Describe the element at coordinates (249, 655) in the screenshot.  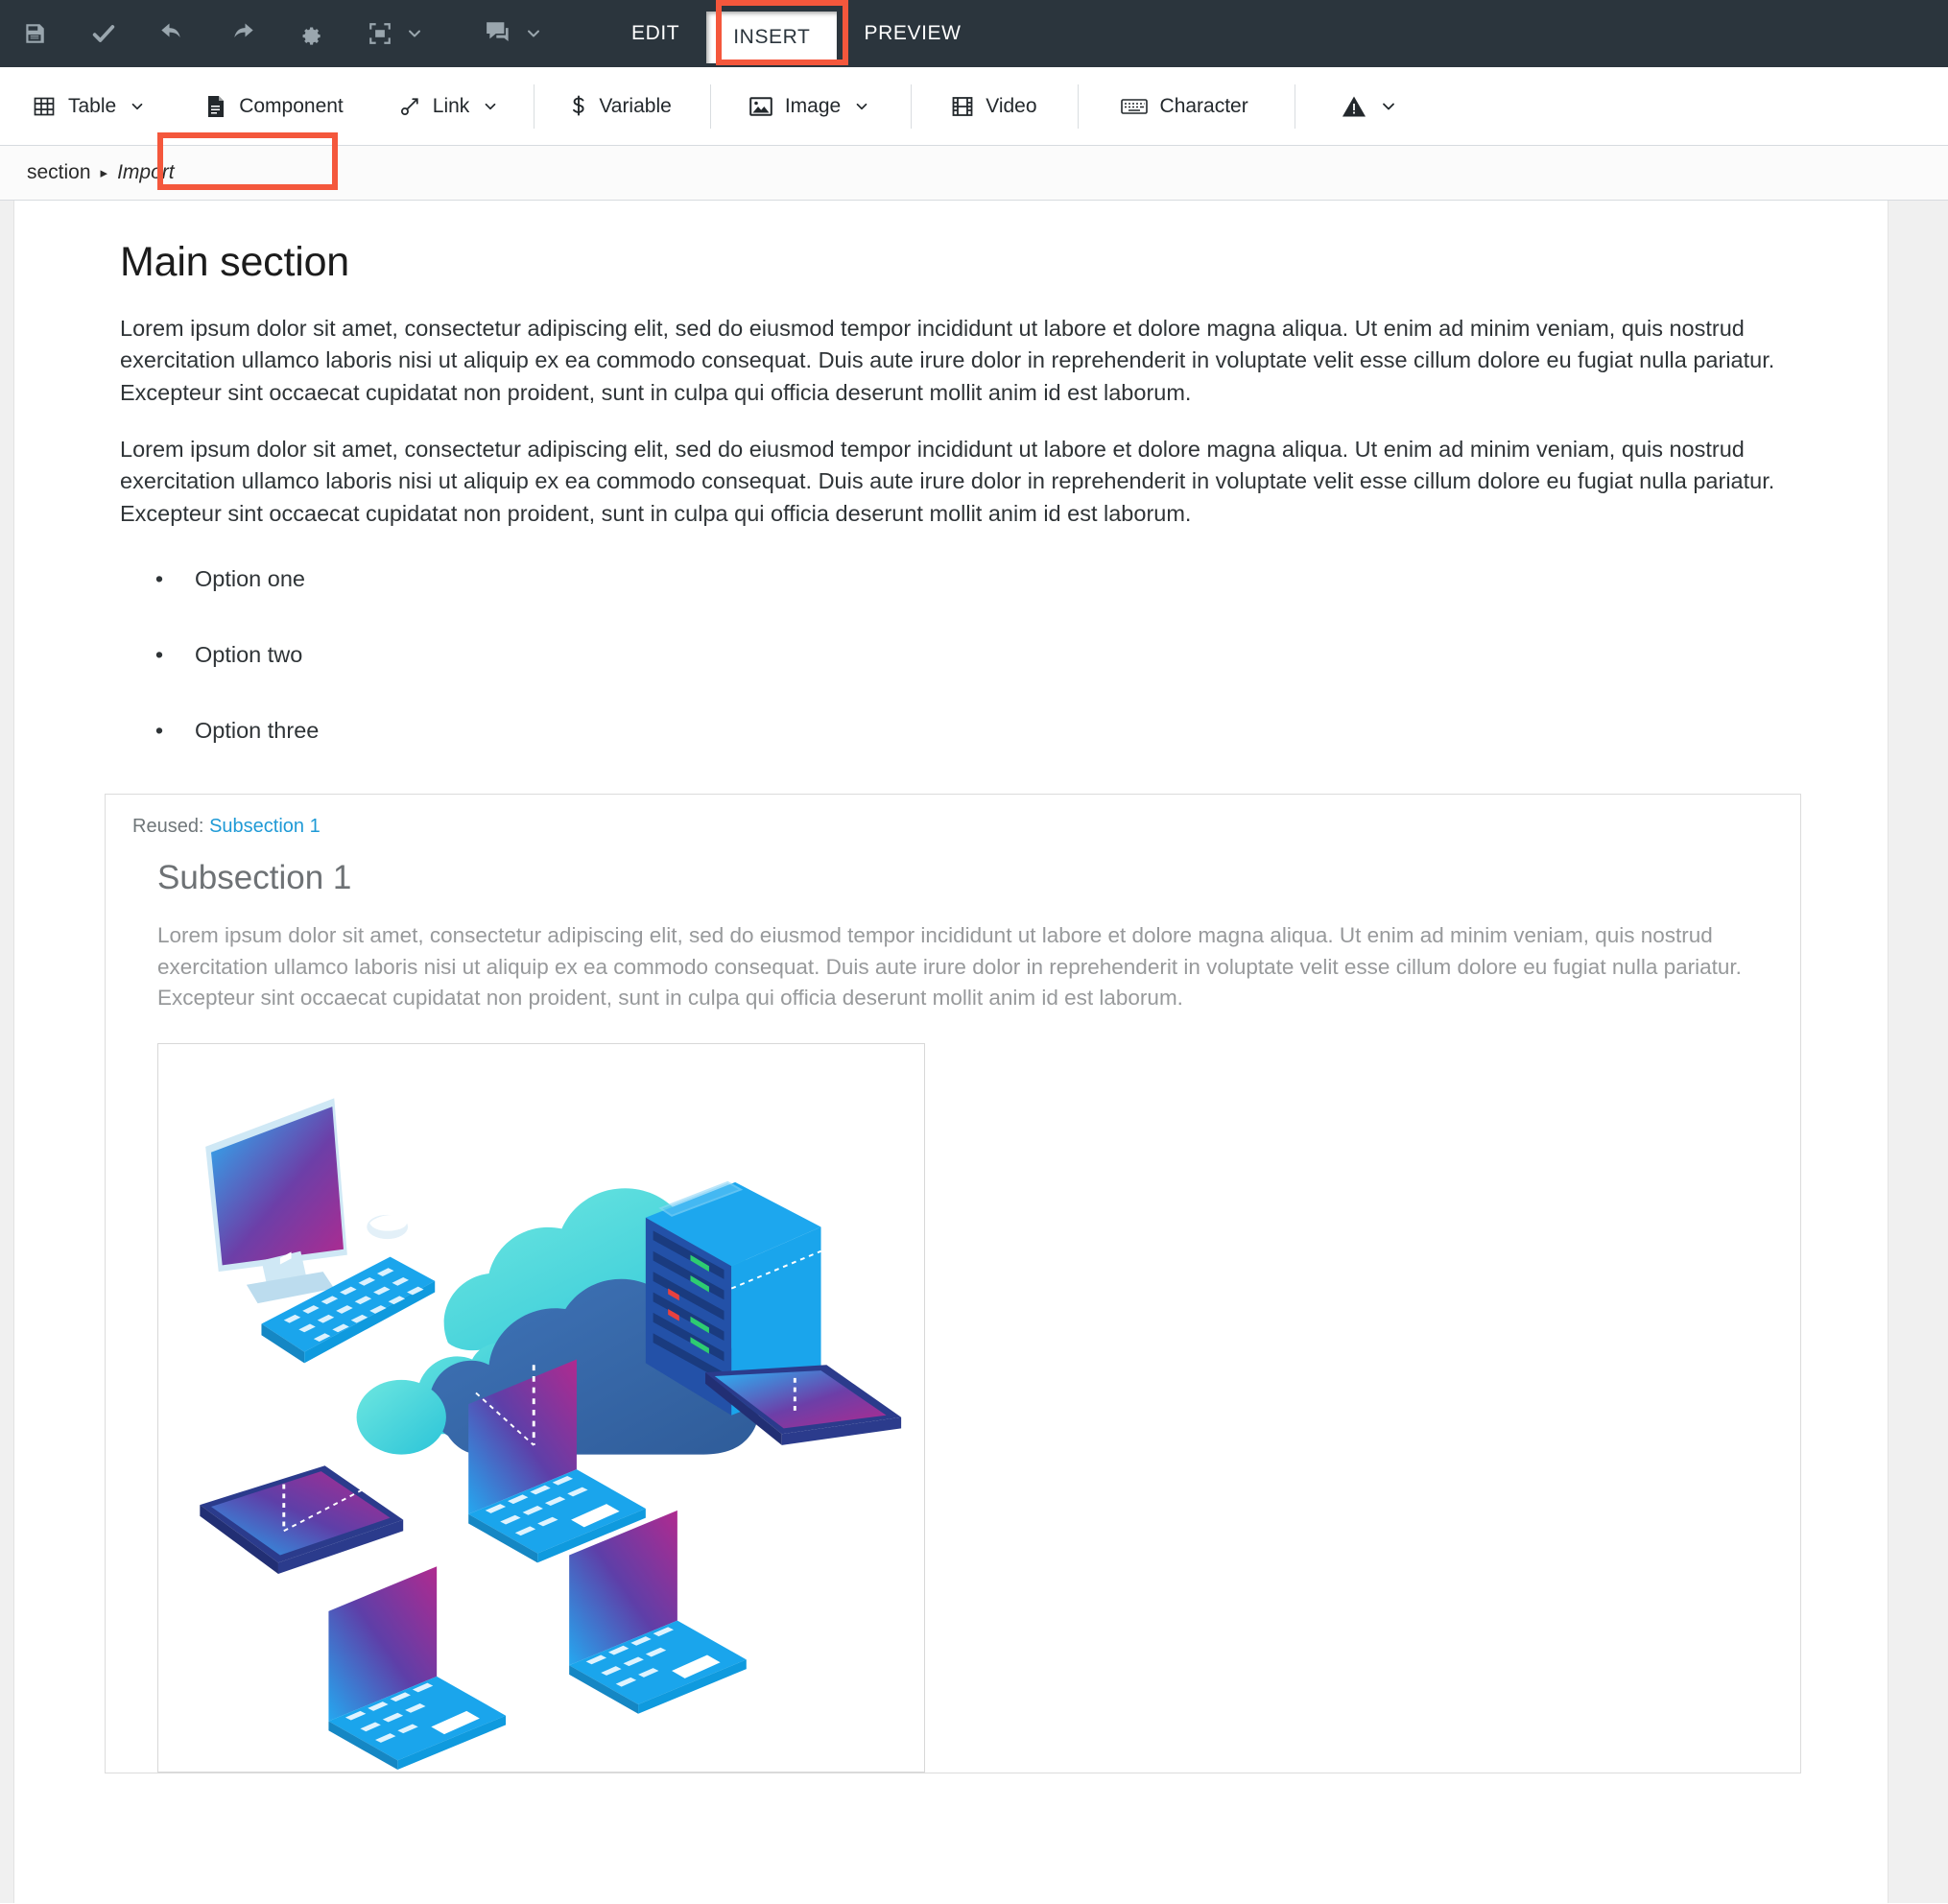
I see `list-item-label: Option two` at that location.